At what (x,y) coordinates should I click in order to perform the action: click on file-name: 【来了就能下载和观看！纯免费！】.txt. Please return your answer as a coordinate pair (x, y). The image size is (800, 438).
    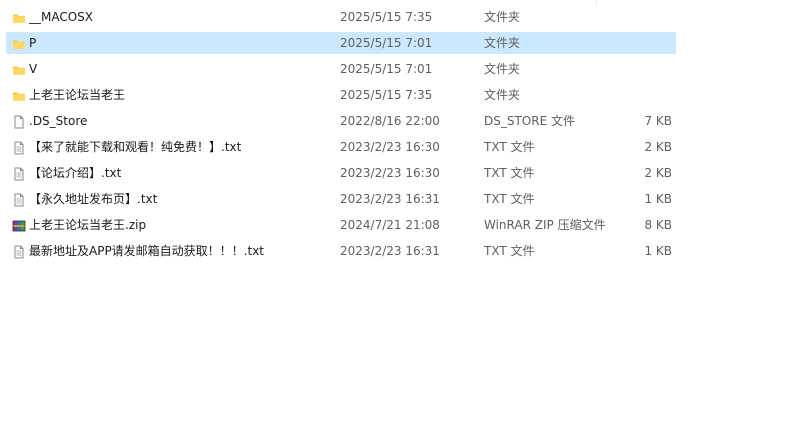
    Looking at the image, I should click on (135, 147).